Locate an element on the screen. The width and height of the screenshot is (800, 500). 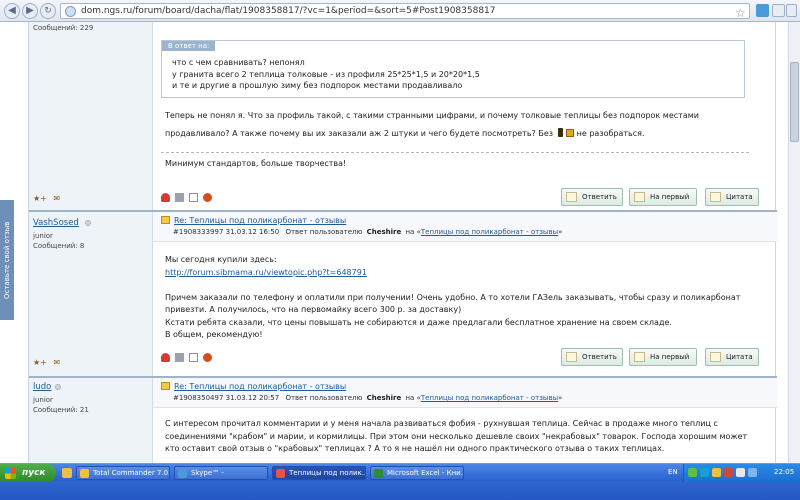
quote-label: В ответ на: is located at coordinates (189, 46).